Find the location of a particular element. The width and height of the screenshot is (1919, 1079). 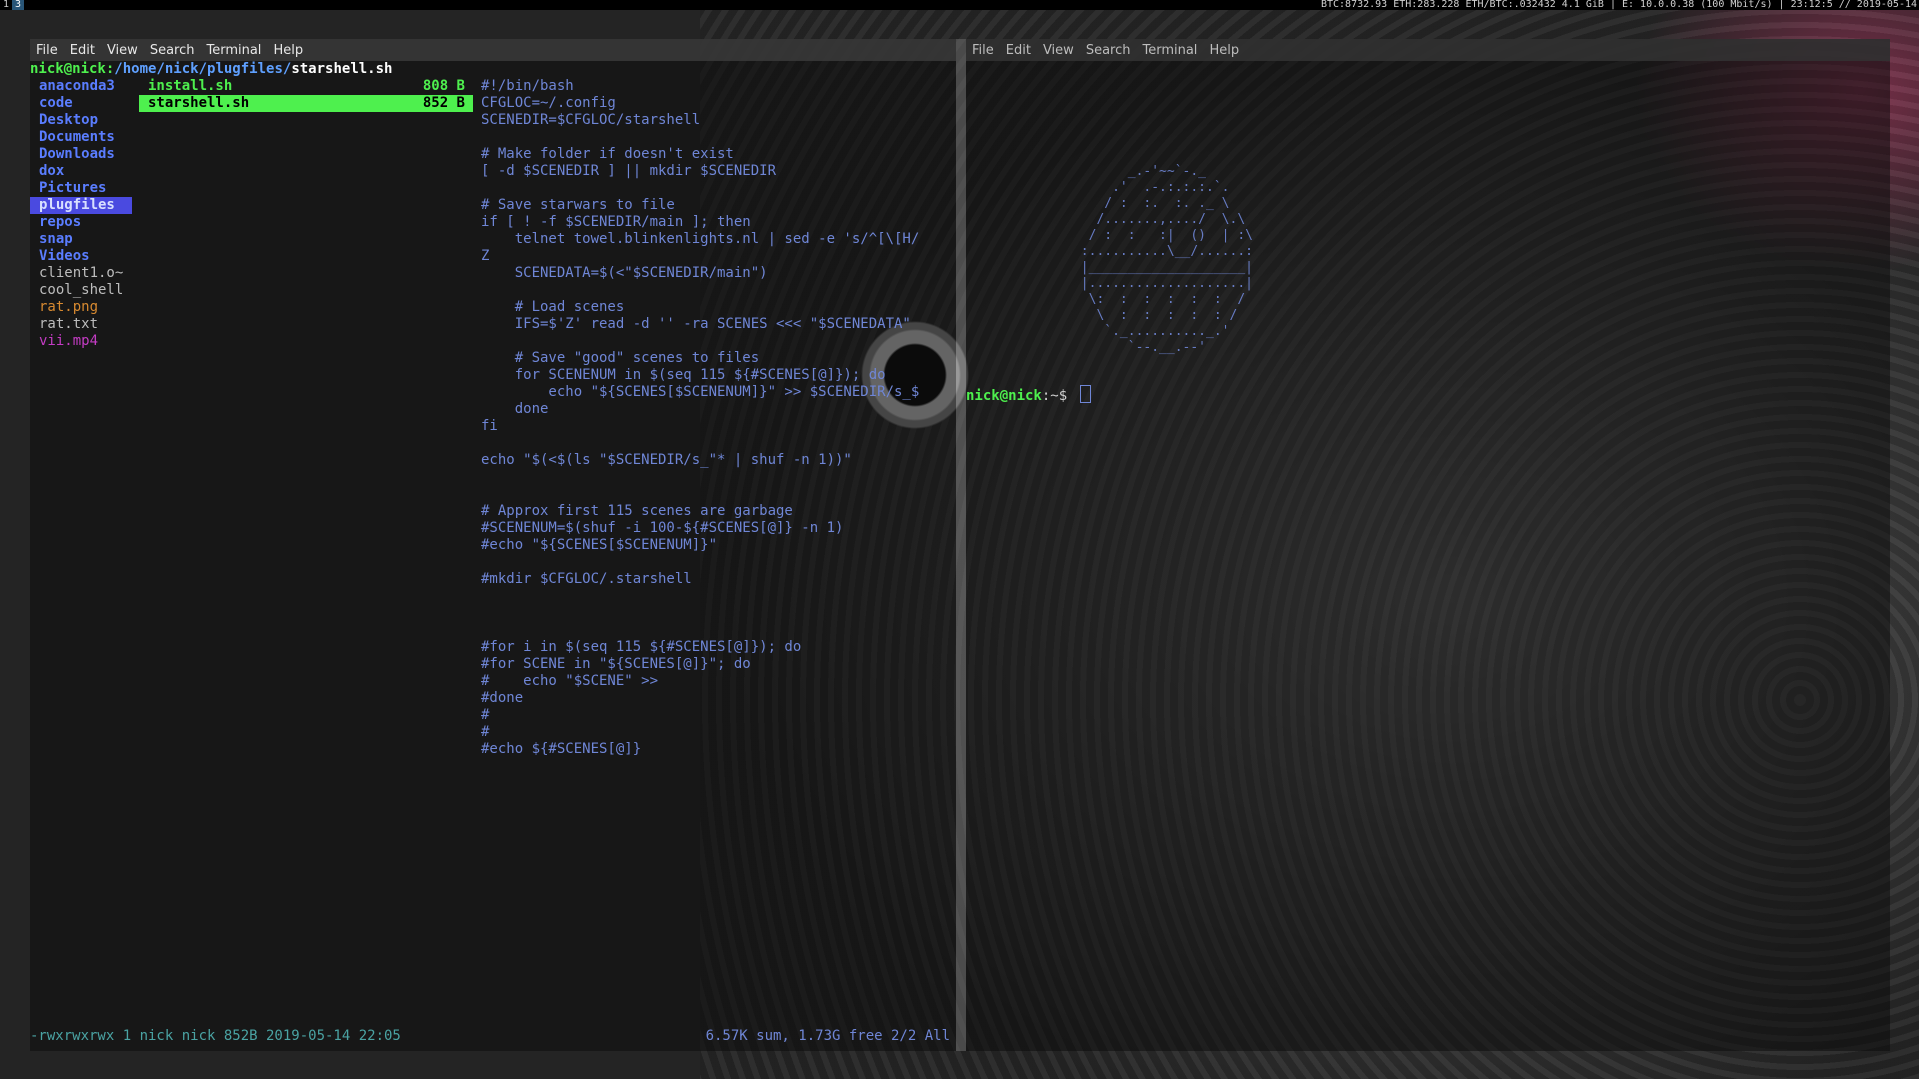

workspace-1-button: 1 is located at coordinates (6, 5).